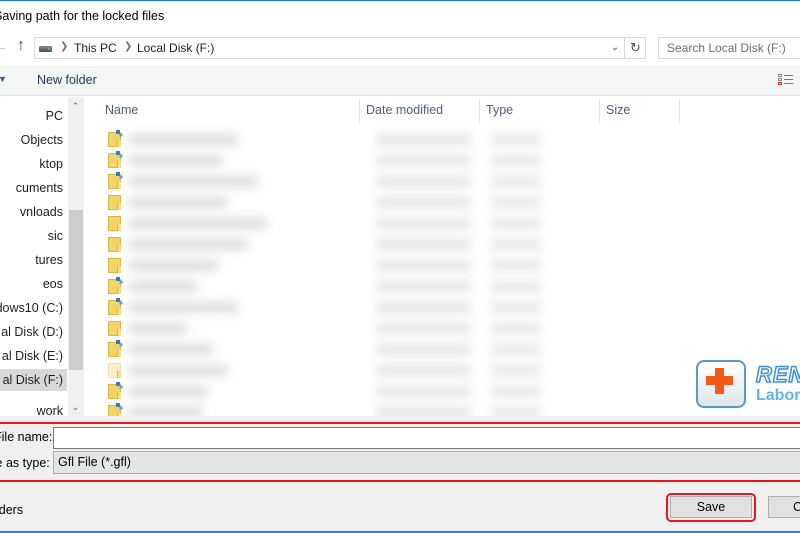  What do you see at coordinates (784, 507) in the screenshot?
I see `cancel-button: Cancel` at bounding box center [784, 507].